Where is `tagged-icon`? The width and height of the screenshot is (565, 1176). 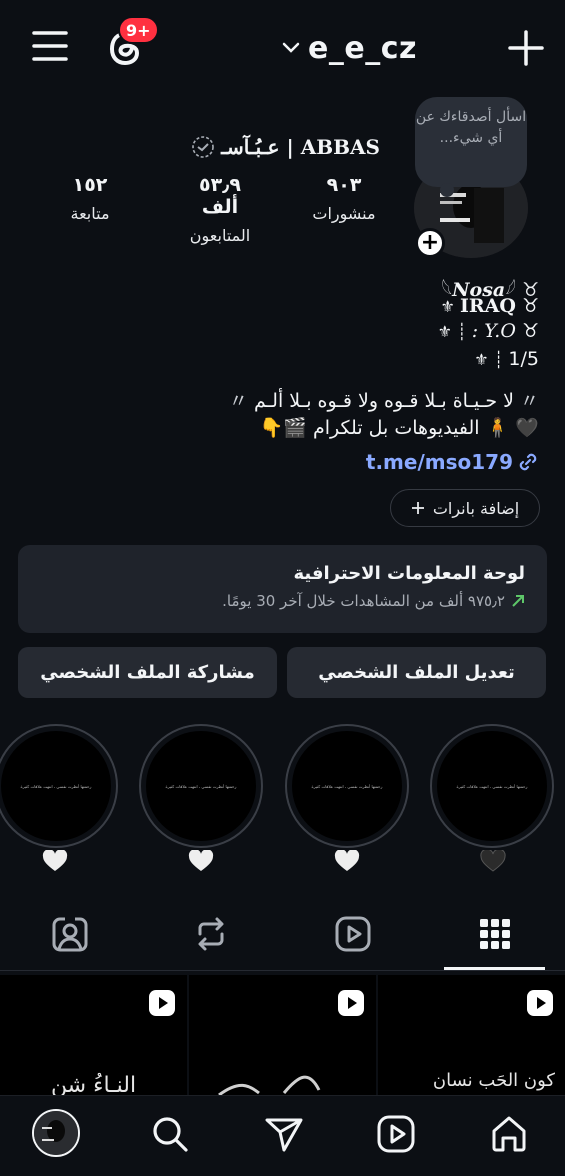
tagged-icon is located at coordinates (70, 934).